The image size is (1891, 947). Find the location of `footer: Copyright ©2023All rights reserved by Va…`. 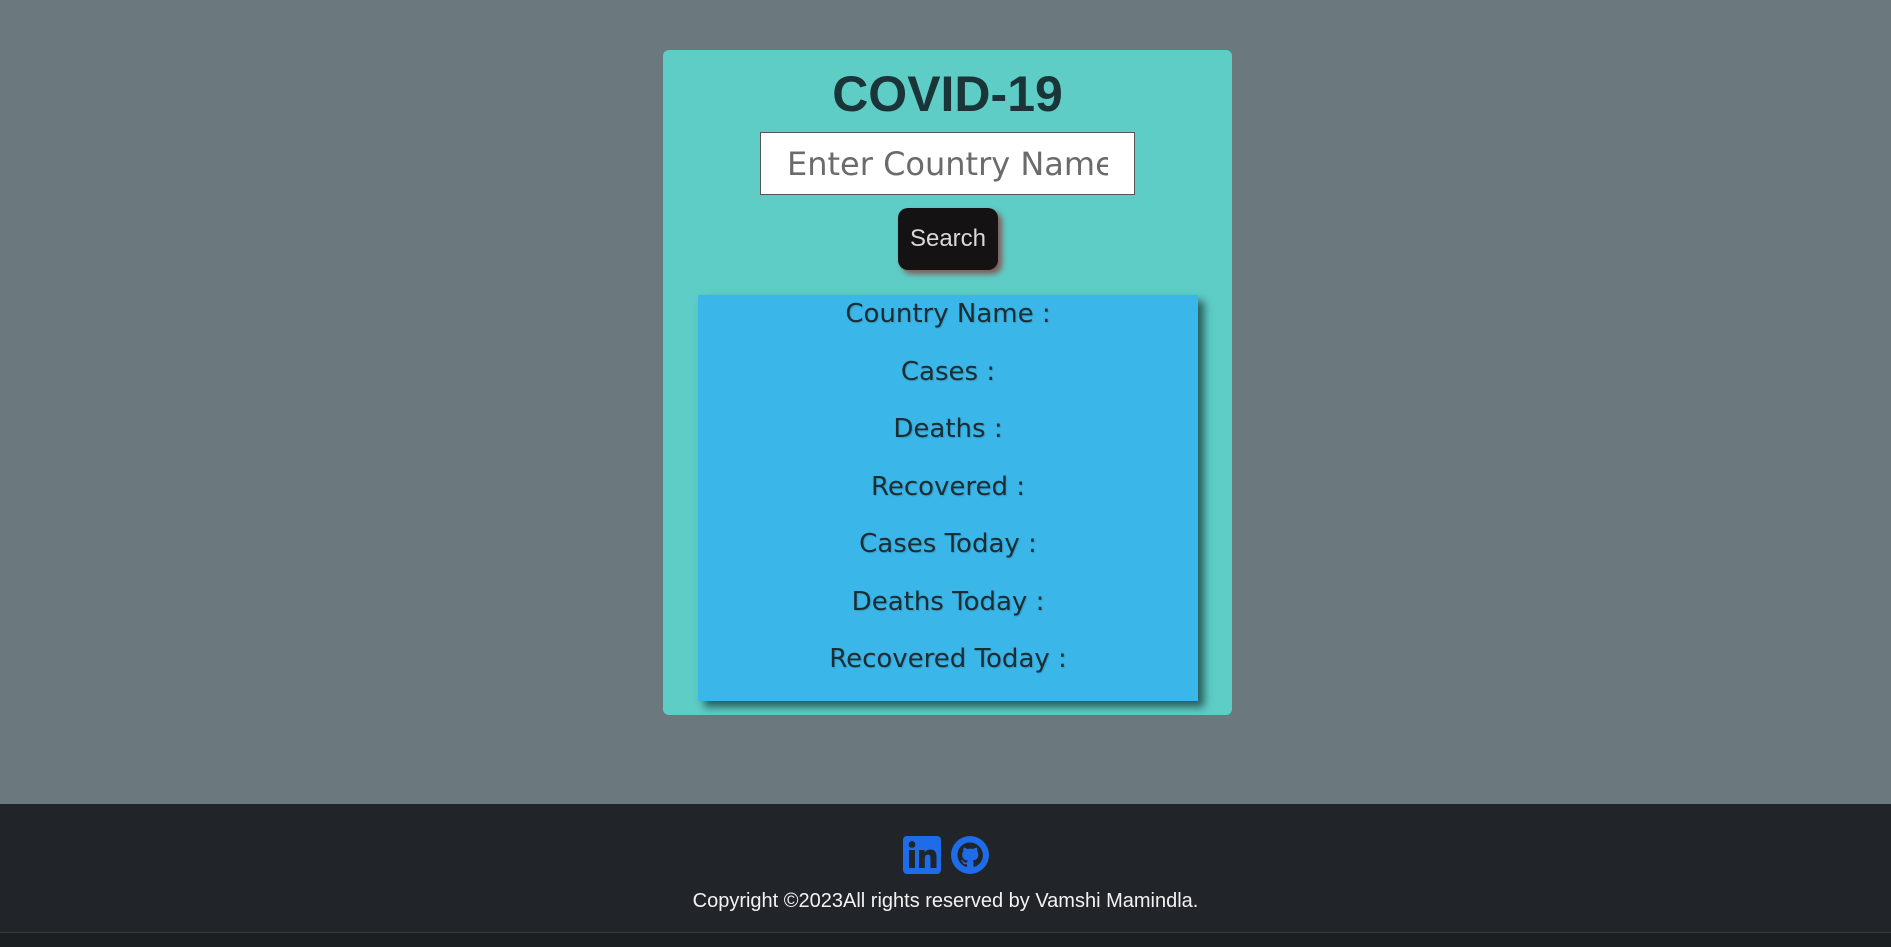

footer: Copyright ©2023All rights reserved by Va… is located at coordinates (945, 868).